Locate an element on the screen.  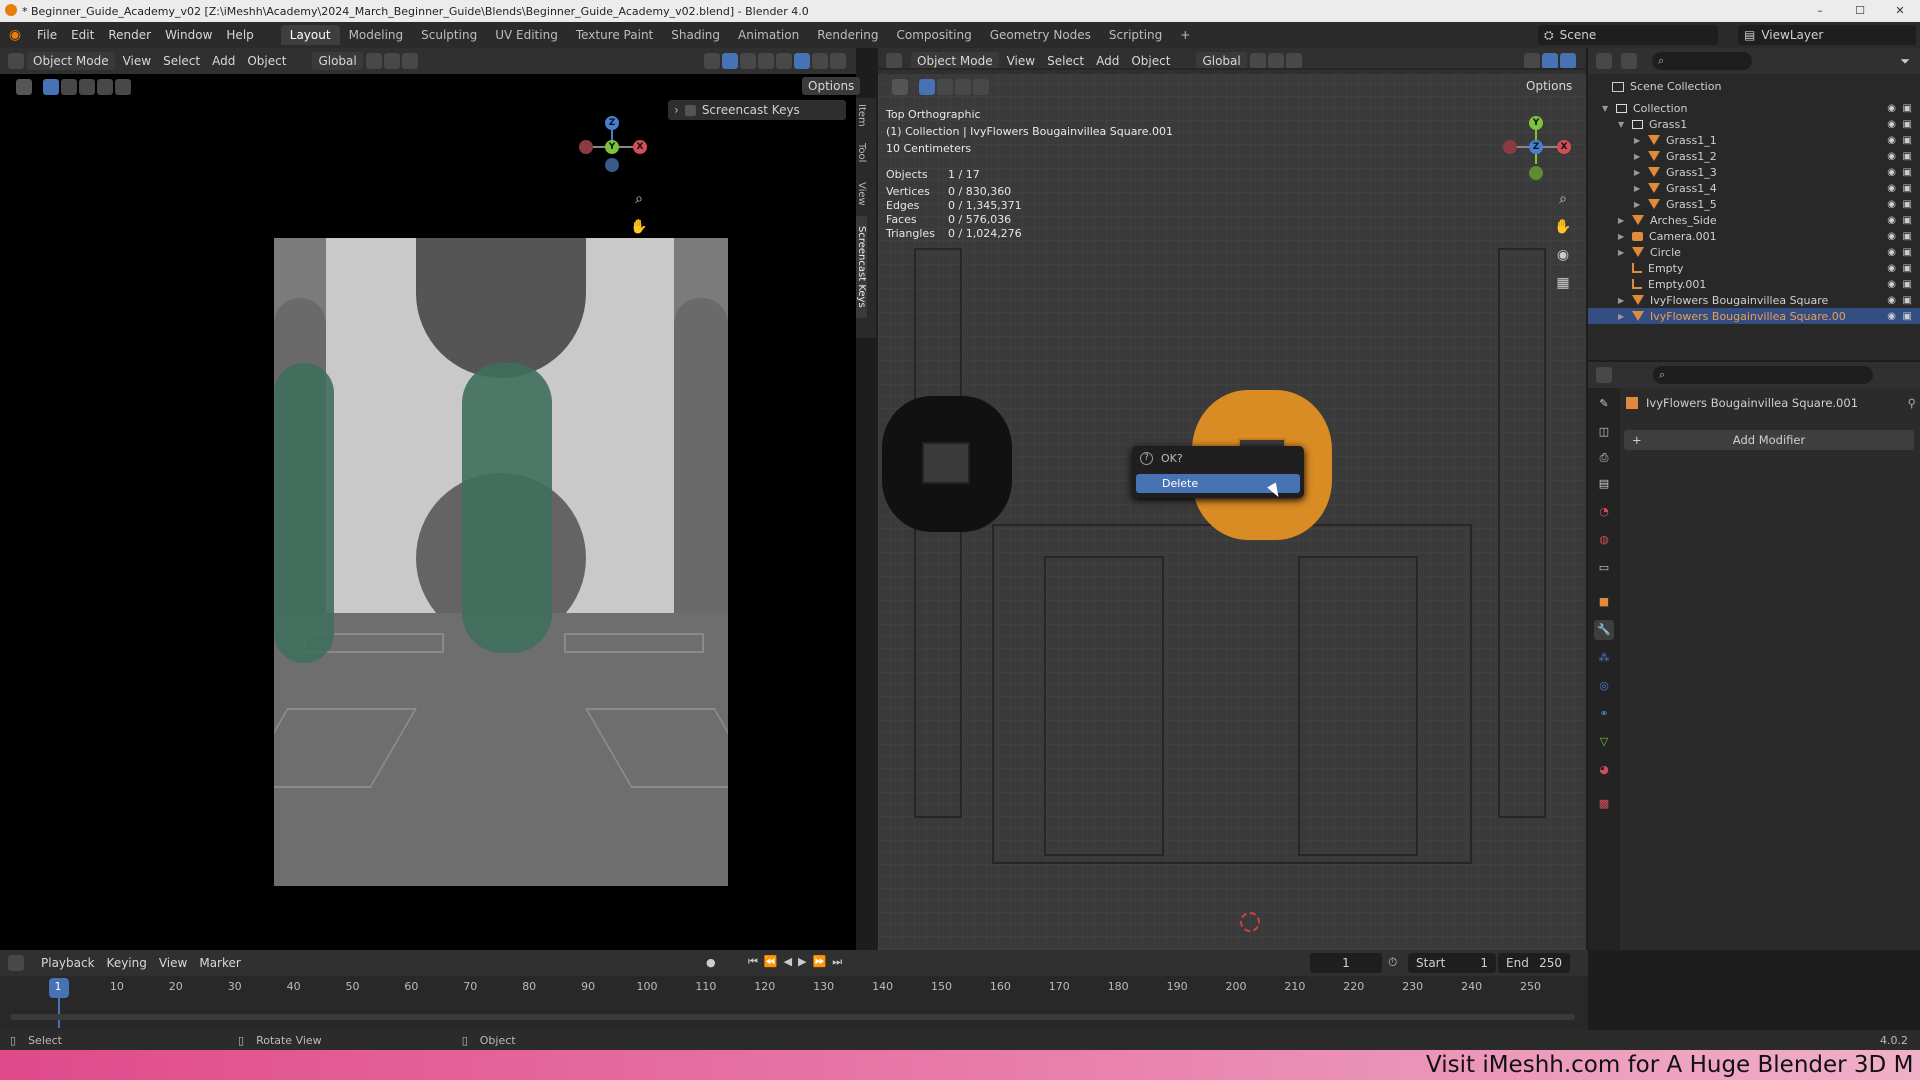
tab-animation: Animation is located at coordinates (768, 35).